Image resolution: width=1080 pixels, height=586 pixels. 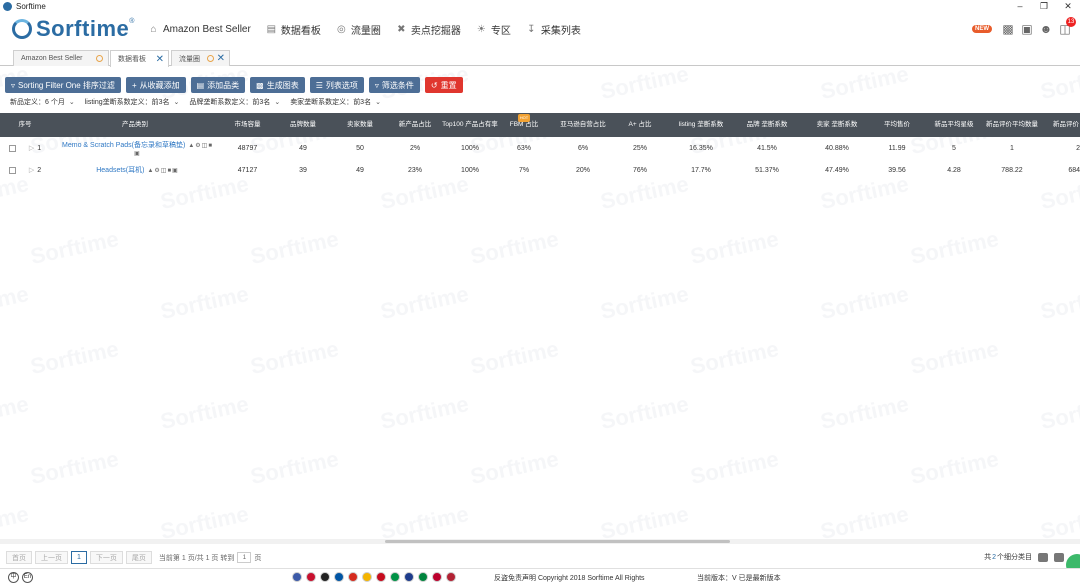 What do you see at coordinates (137, 153) in the screenshot?
I see `share-icon: ▣` at bounding box center [137, 153].